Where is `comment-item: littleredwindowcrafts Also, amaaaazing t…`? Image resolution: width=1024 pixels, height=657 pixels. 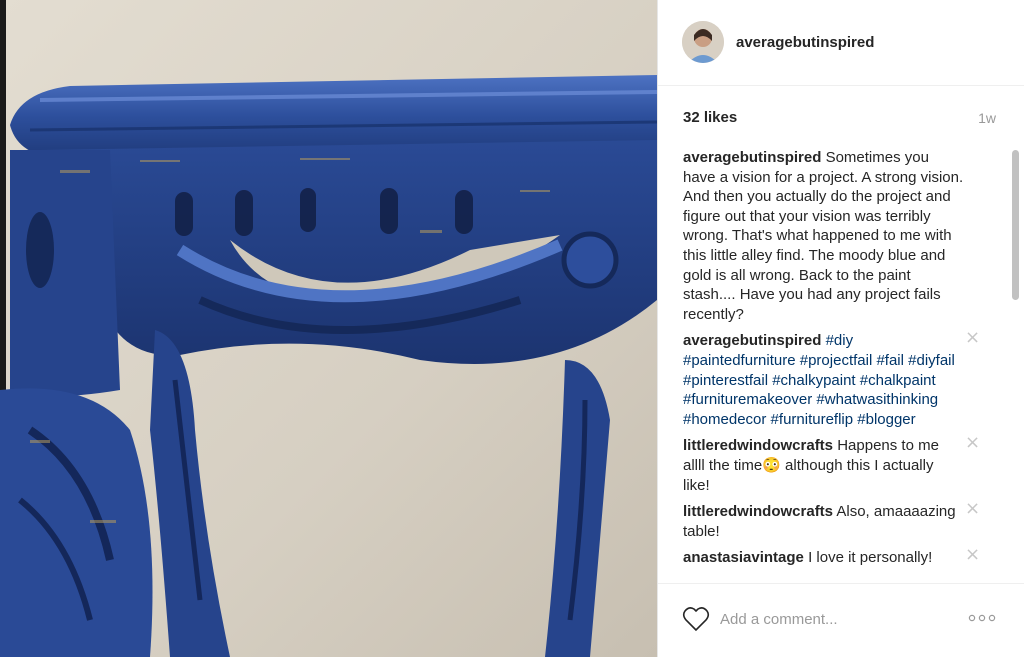 comment-item: littleredwindowcrafts Also, amaaaazing t… is located at coordinates (841, 520).